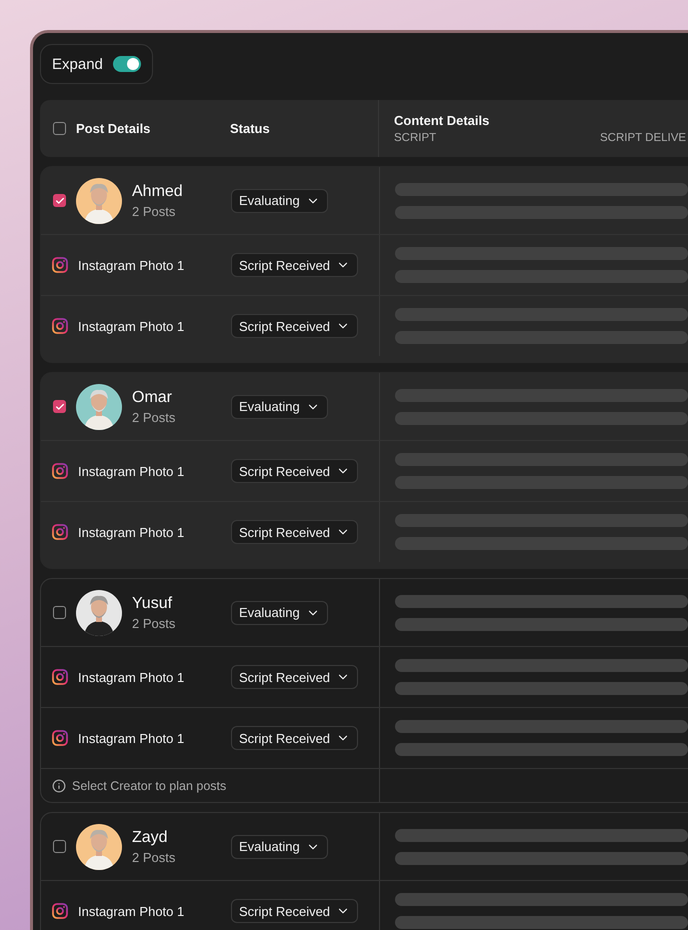  Describe the element at coordinates (250, 128) in the screenshot. I see `column-header: Status` at that location.